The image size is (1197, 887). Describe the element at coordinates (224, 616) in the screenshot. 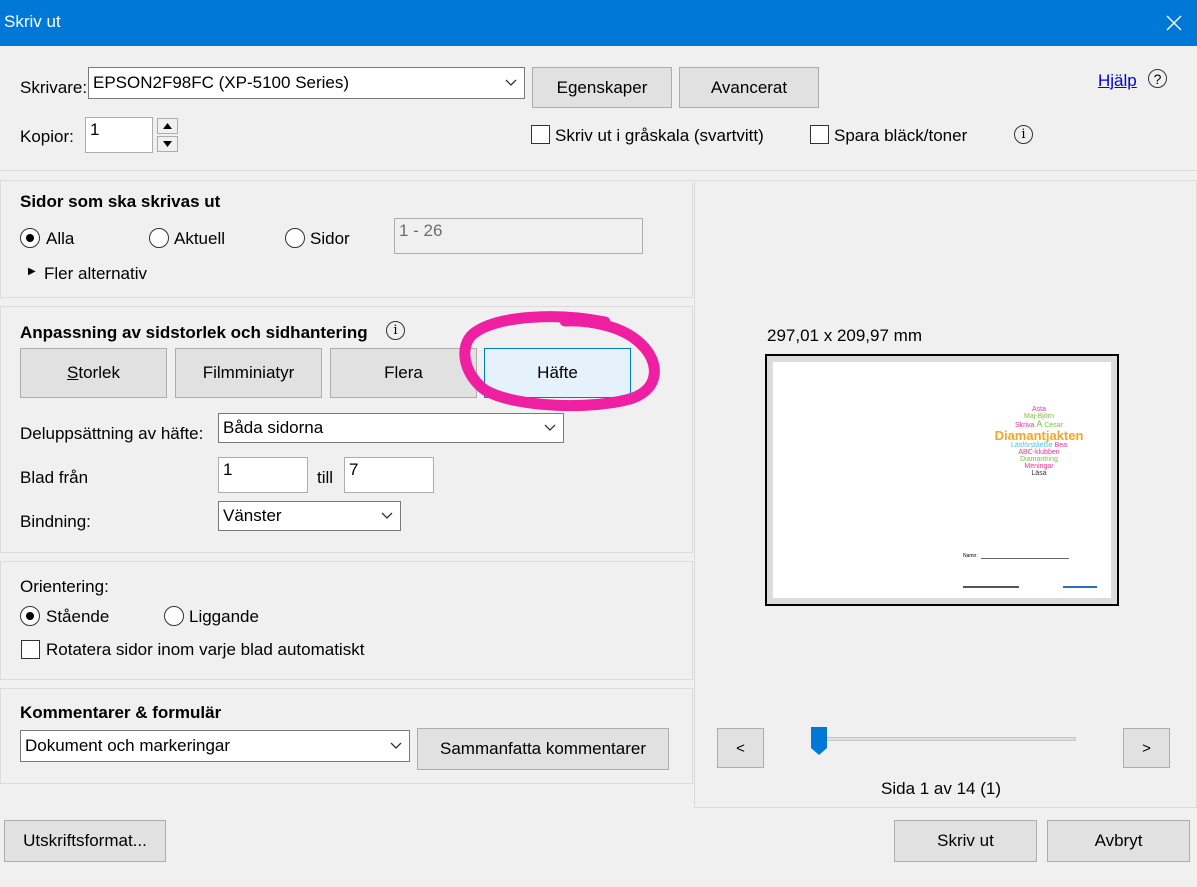

I see `radio-landscape-label: Liggande` at that location.